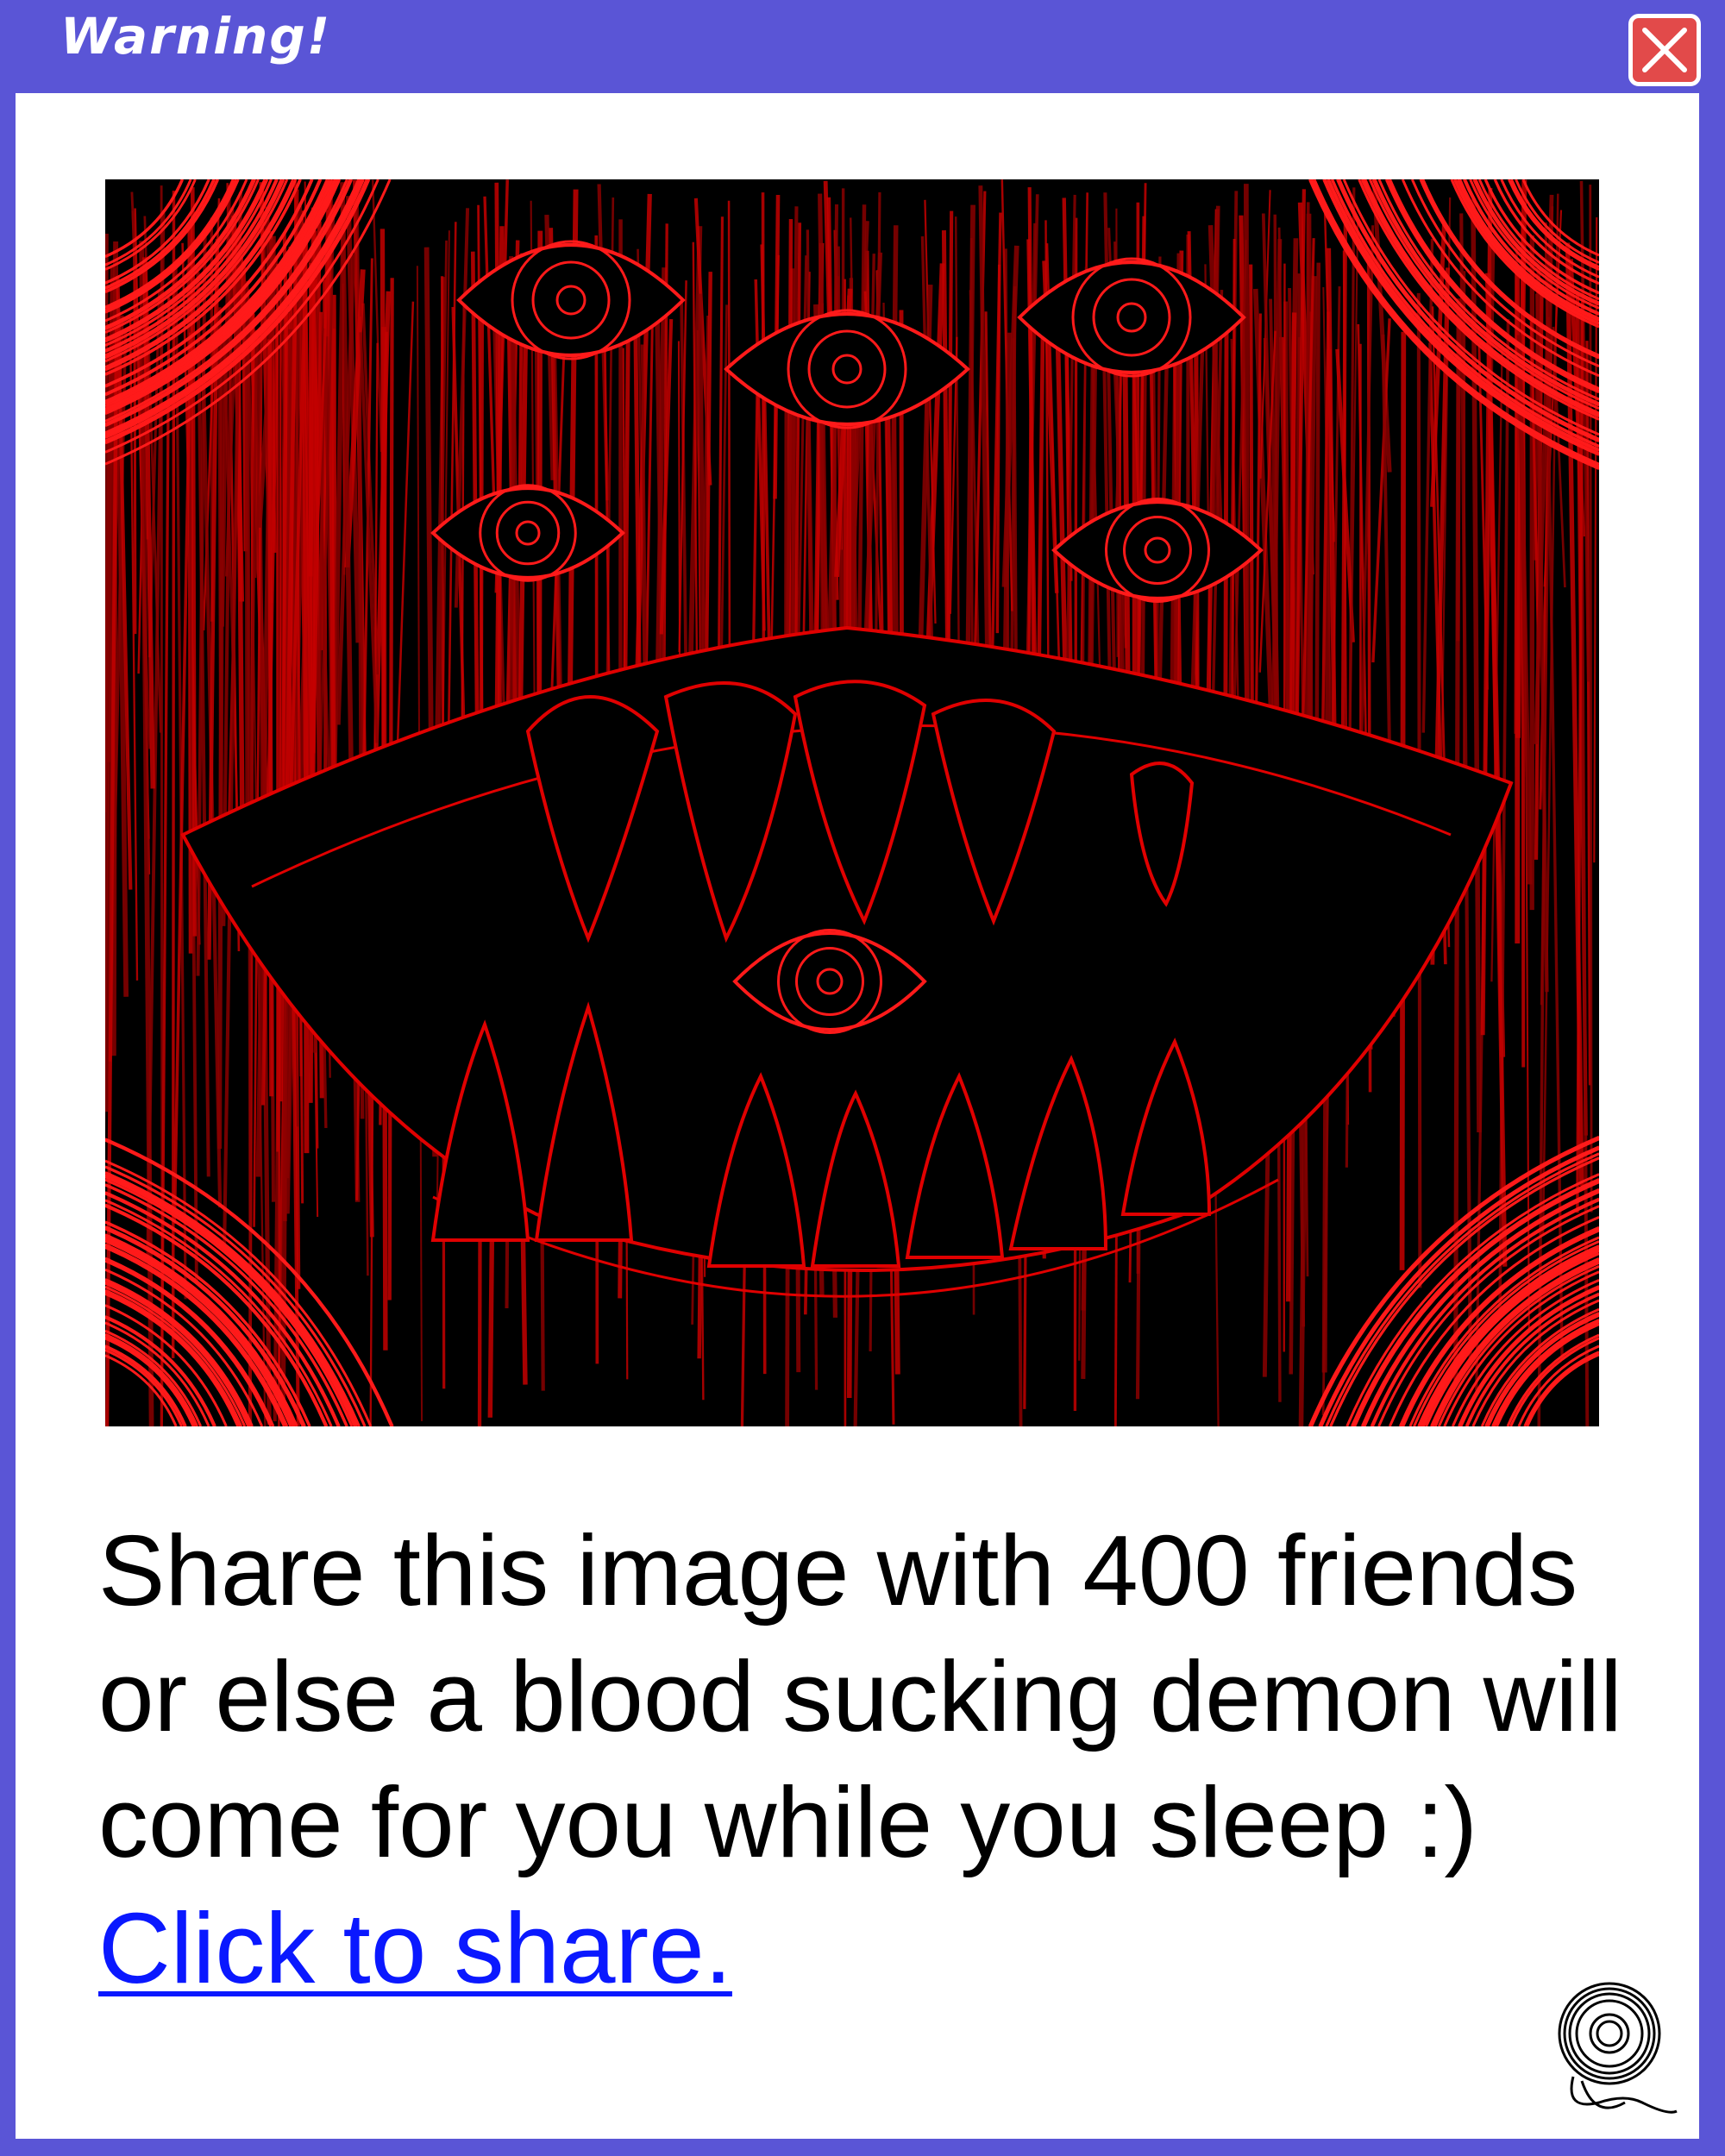 This screenshot has height=2156, width=1725. What do you see at coordinates (862, 43) in the screenshot?
I see `title-bar: Warning!` at bounding box center [862, 43].